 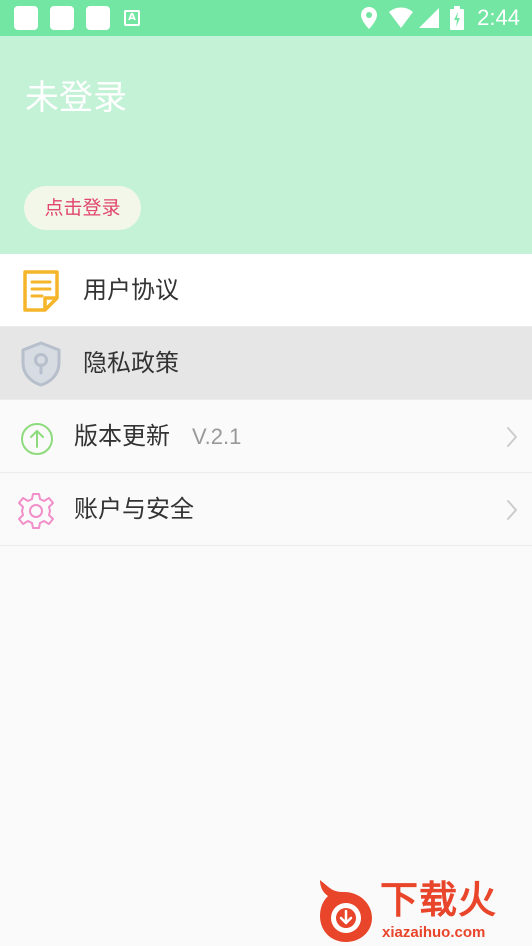 I want to click on status-time: 2:44, so click(x=498, y=17).